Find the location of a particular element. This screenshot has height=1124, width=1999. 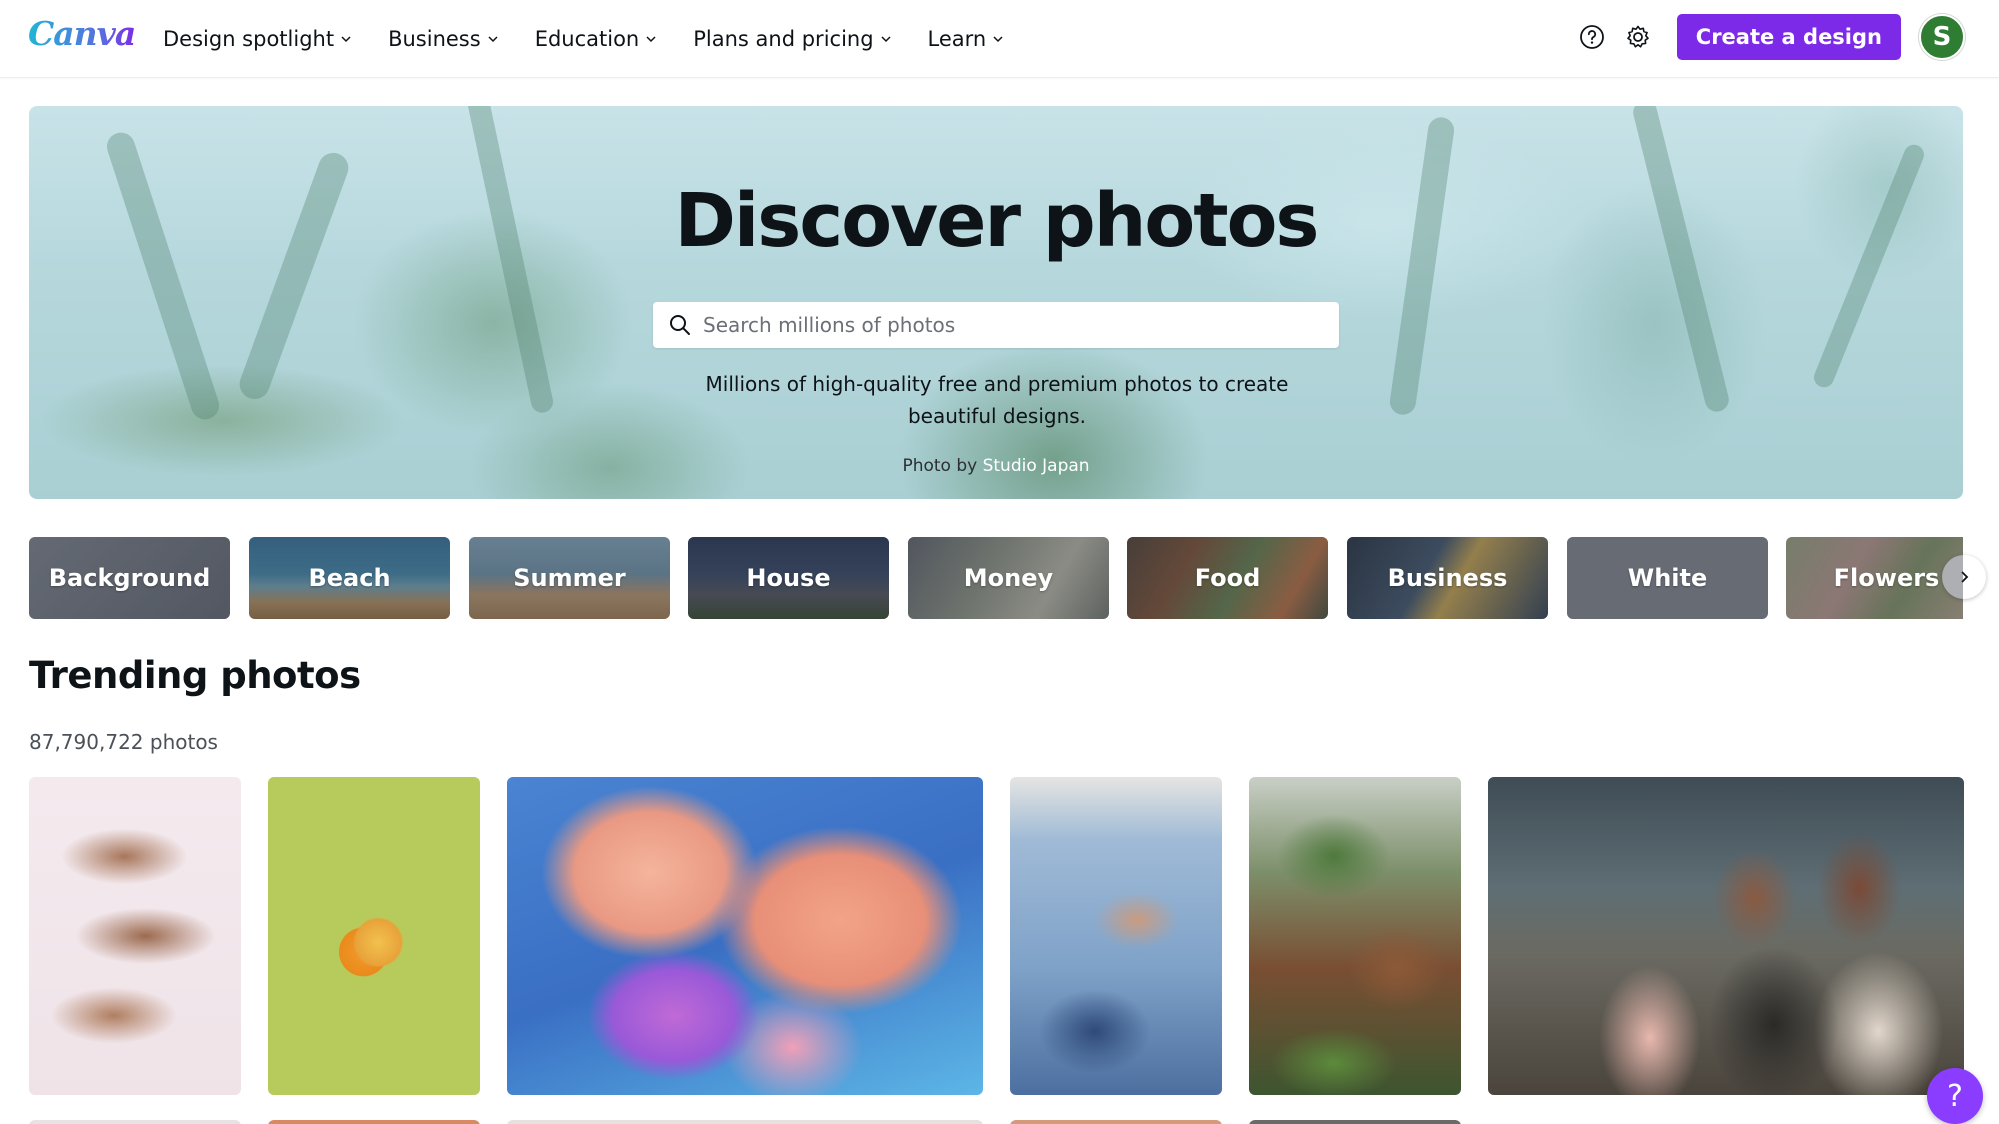

category-food: Food is located at coordinates (1227, 578).